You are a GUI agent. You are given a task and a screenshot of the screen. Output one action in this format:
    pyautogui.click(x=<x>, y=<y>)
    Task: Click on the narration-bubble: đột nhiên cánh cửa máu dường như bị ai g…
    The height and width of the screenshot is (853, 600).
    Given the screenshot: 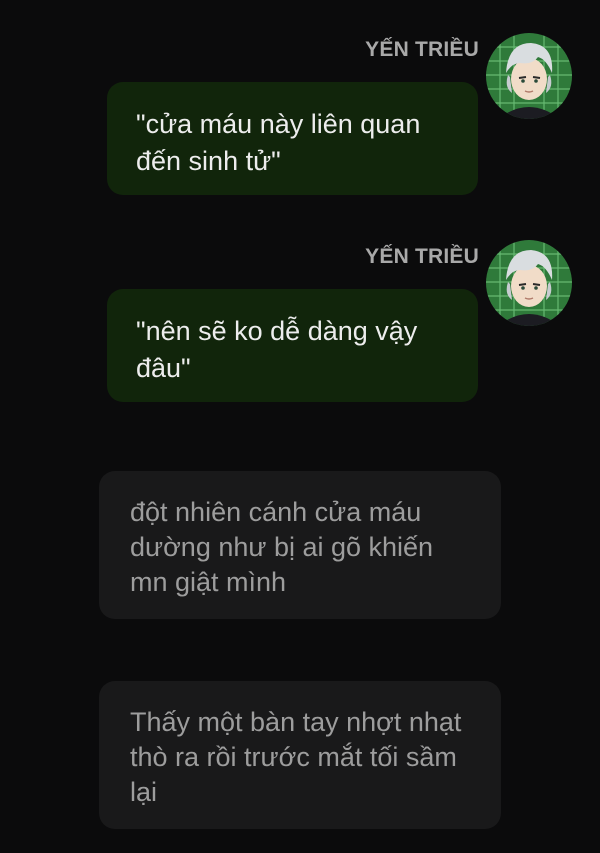 What is the action you would take?
    pyautogui.click(x=300, y=545)
    